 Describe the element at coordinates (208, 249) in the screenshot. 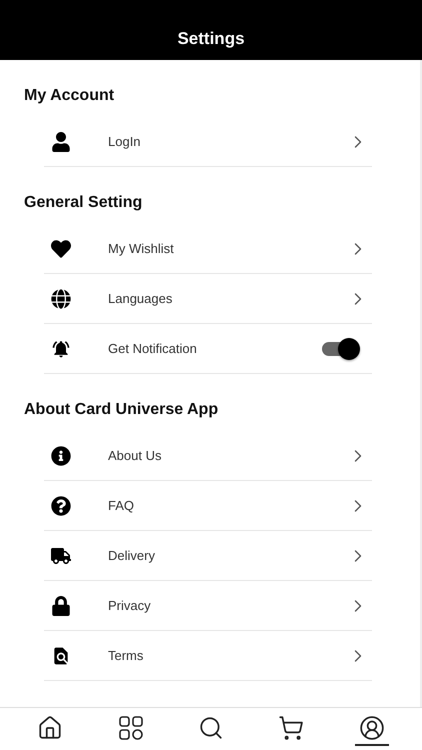

I see `settings-link: My Wishlist` at that location.